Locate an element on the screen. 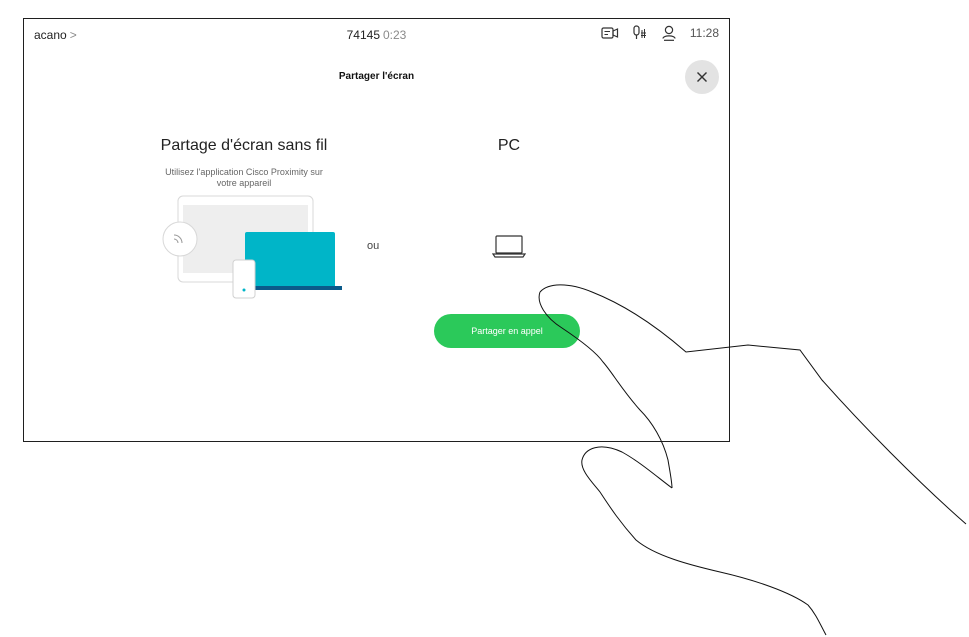 The image size is (969, 637). microphone-icon is located at coordinates (640, 33).